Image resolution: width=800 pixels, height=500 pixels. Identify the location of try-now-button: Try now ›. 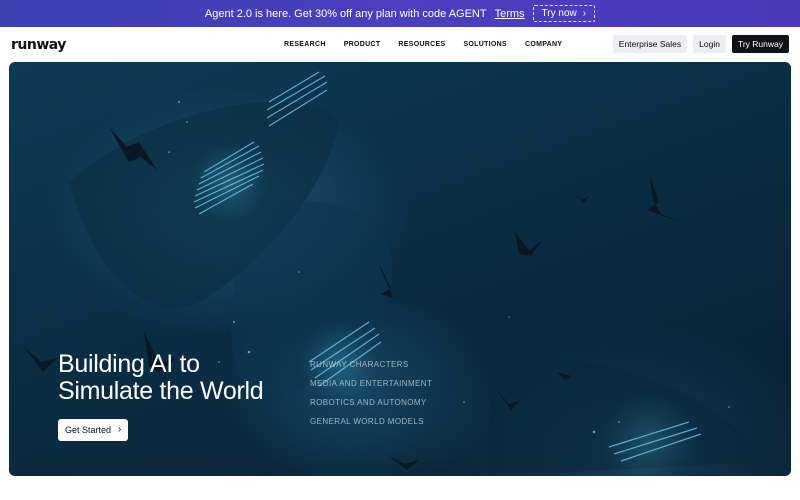
(564, 13).